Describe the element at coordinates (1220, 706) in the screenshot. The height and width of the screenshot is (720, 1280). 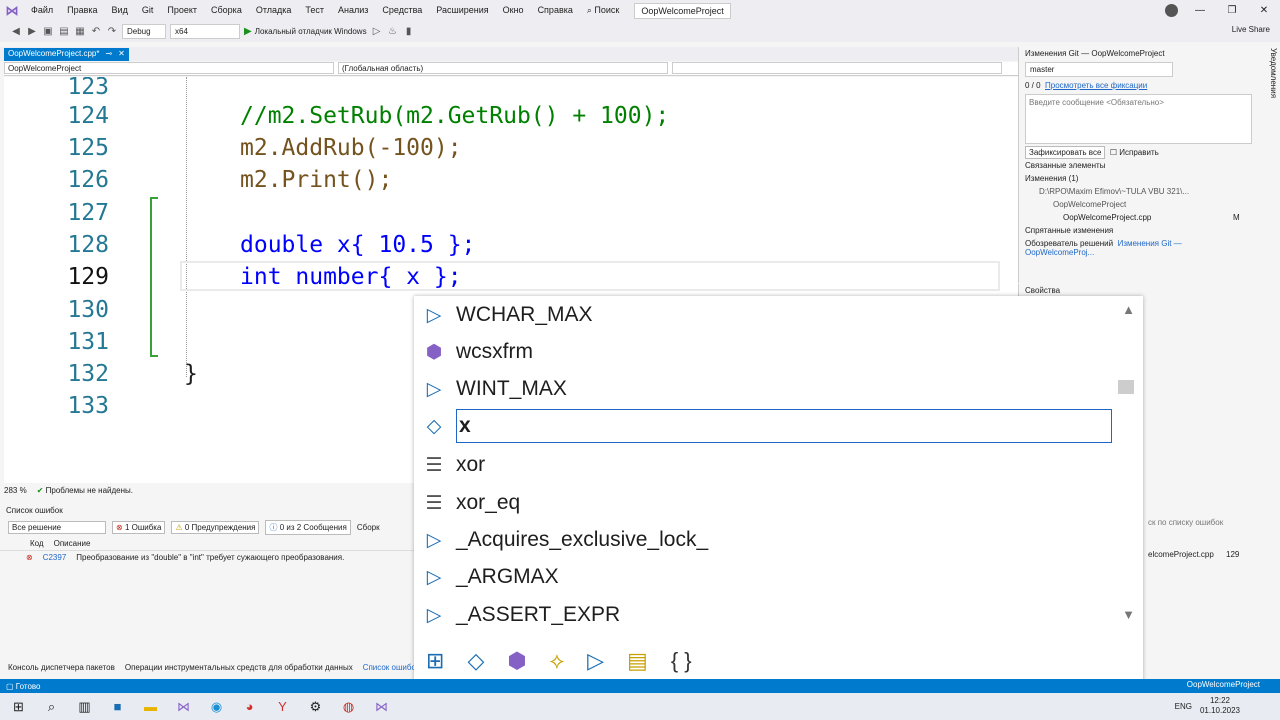
I see `clock: 12:22 01.10.2023` at that location.